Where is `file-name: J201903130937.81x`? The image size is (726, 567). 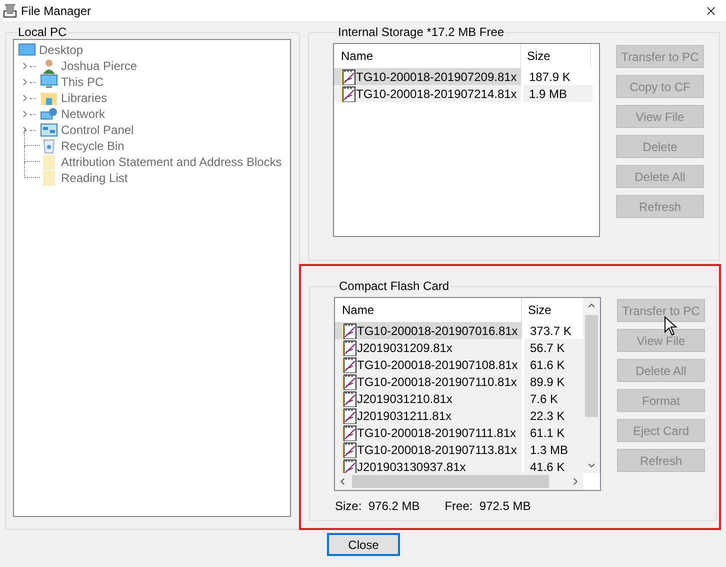
file-name: J201903130937.81x is located at coordinates (411, 467).